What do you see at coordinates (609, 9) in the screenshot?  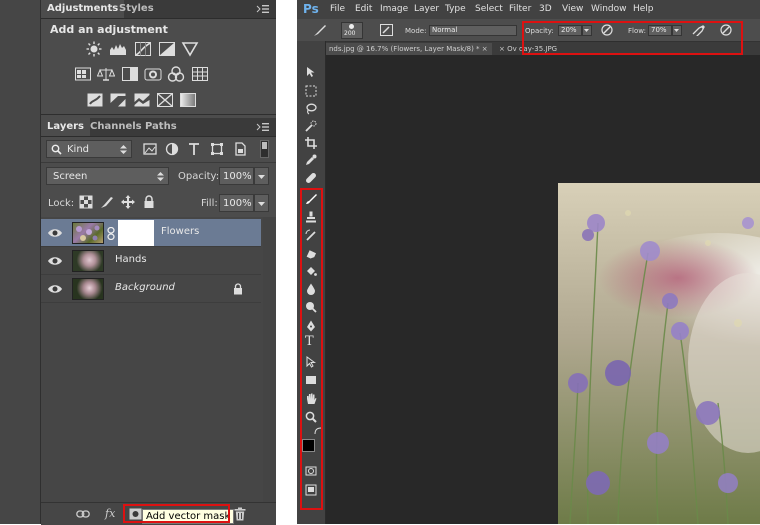 I see `menu-window: Window` at bounding box center [609, 9].